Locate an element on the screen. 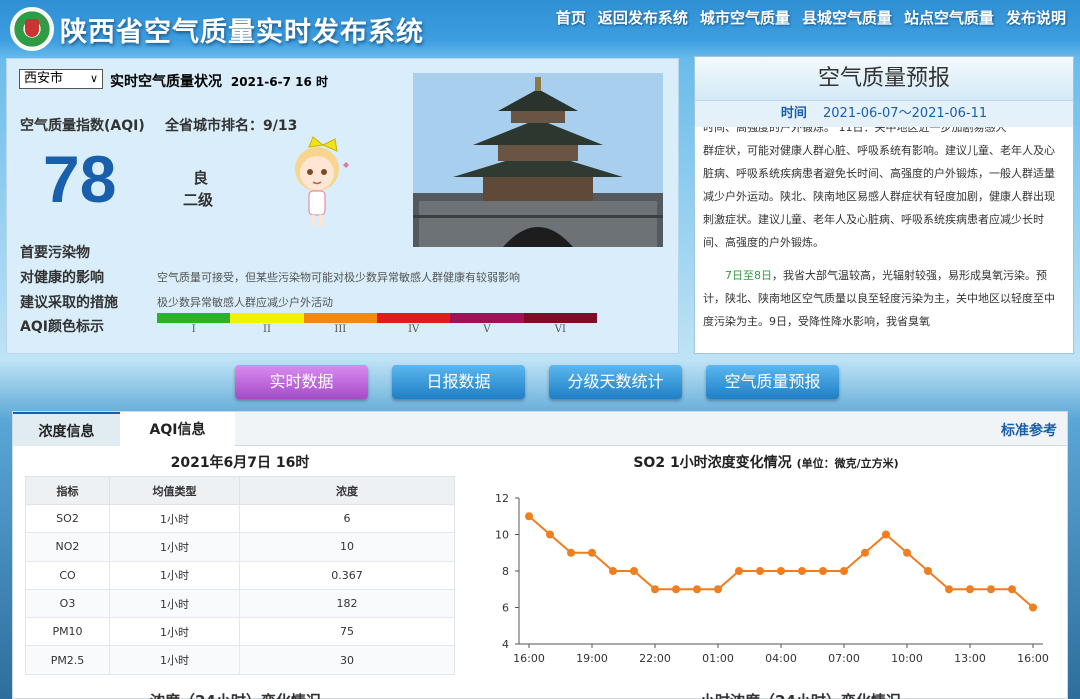 The image size is (1080, 699). x-tick-label: 16:00 is located at coordinates (1033, 658).